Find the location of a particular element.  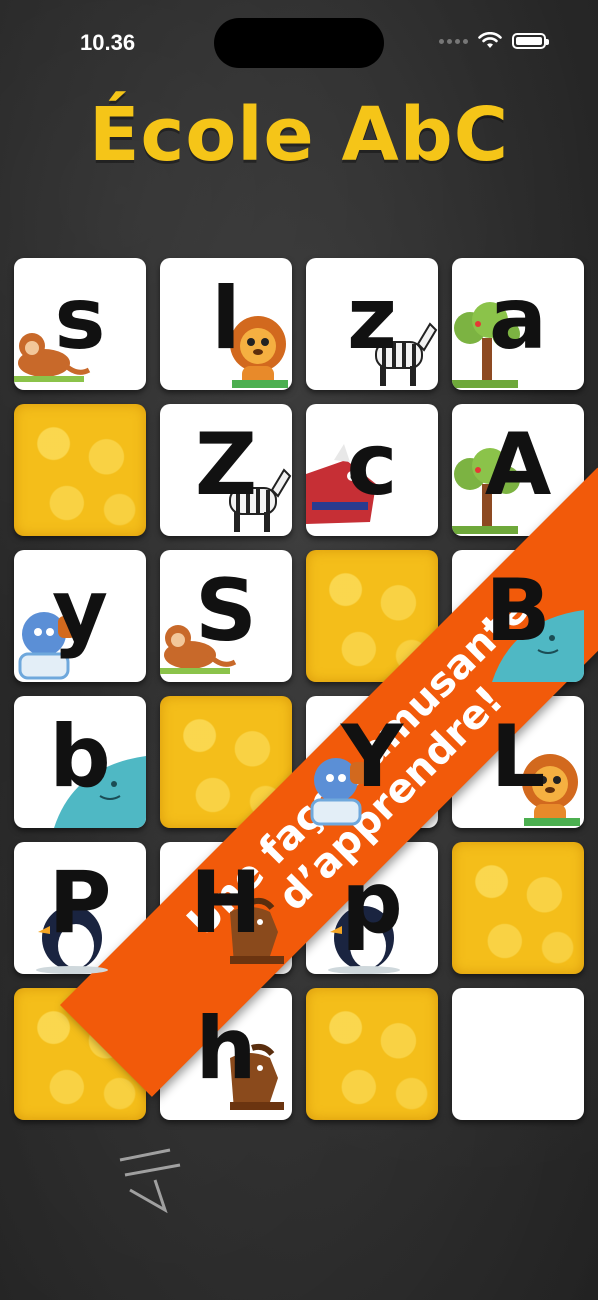

letter-card: P is located at coordinates (80, 908).